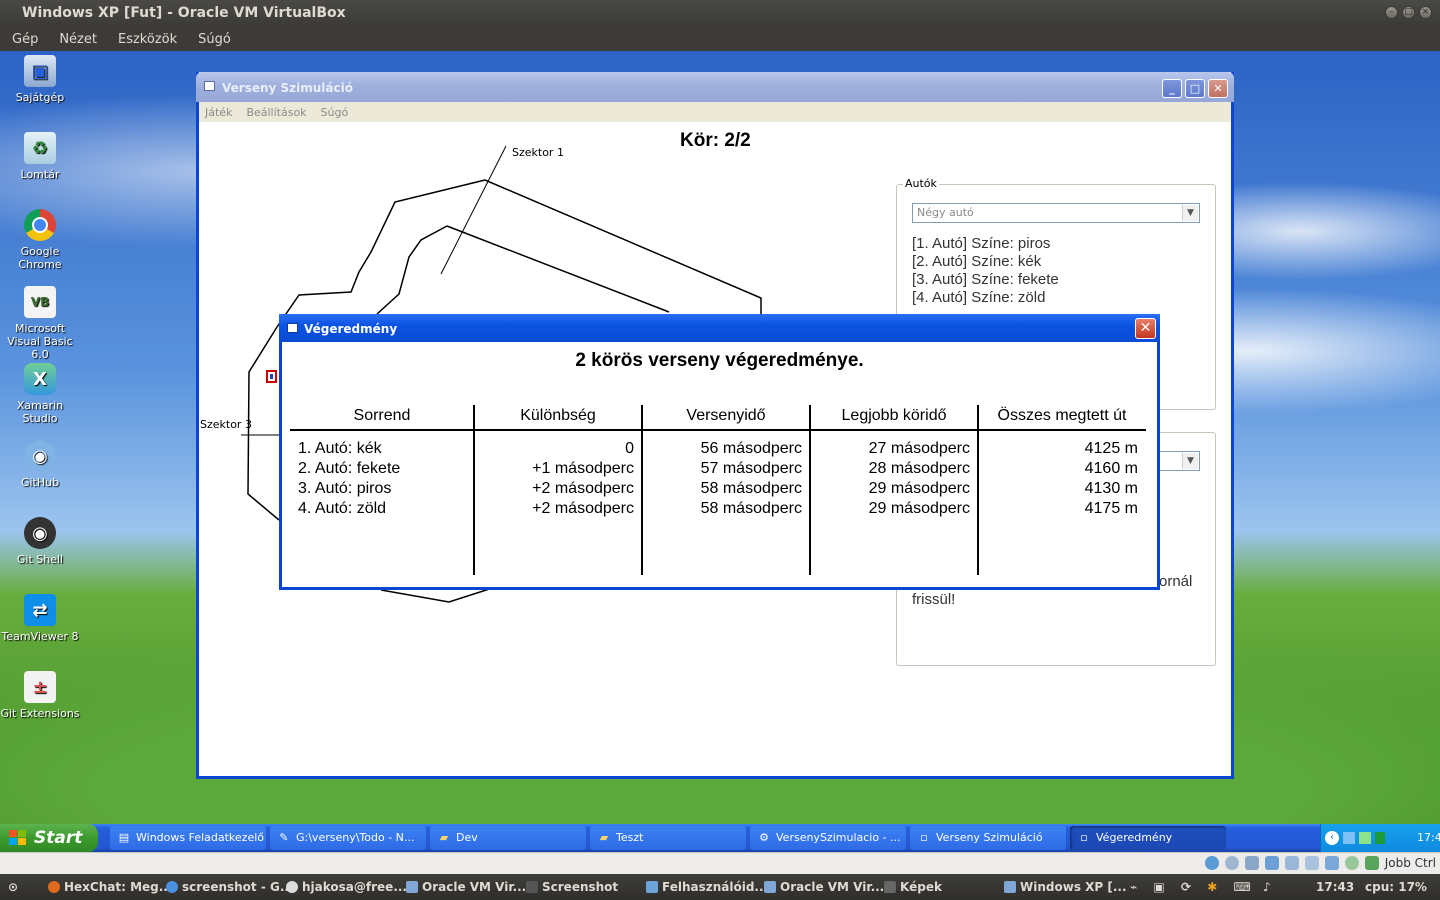 This screenshot has width=1440, height=900. What do you see at coordinates (1241, 887) in the screenshot?
I see `keyboard-icon: ⌨` at bounding box center [1241, 887].